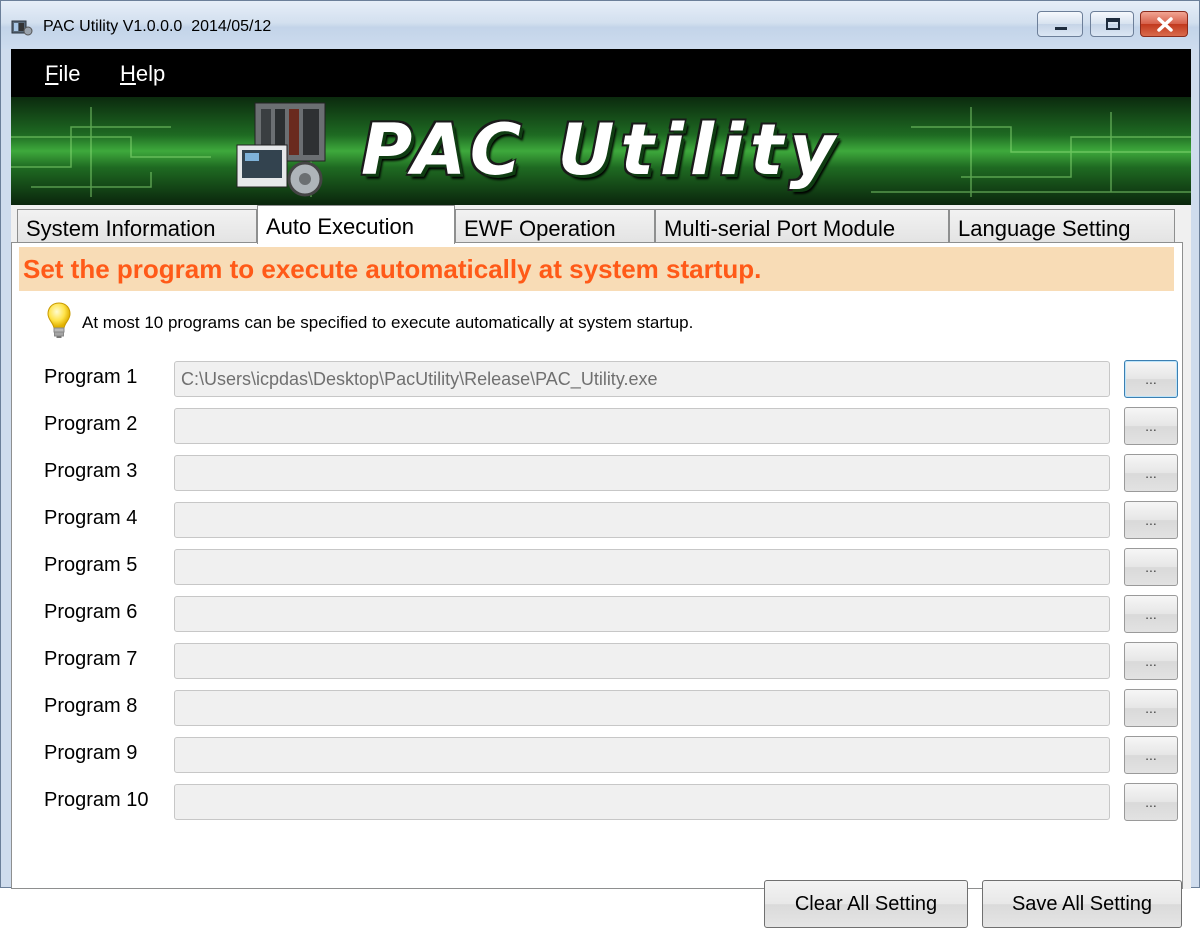 Image resolution: width=1200 pixels, height=928 pixels. I want to click on tab-label: System Information, so click(121, 228).